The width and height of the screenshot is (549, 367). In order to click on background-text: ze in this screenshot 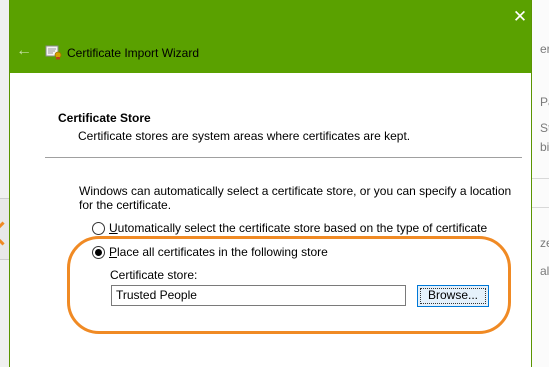, I will do `click(544, 243)`.